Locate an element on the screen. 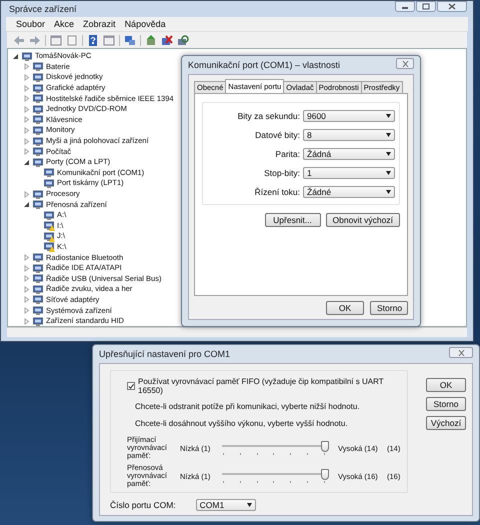  maximize-button is located at coordinates (426, 6).